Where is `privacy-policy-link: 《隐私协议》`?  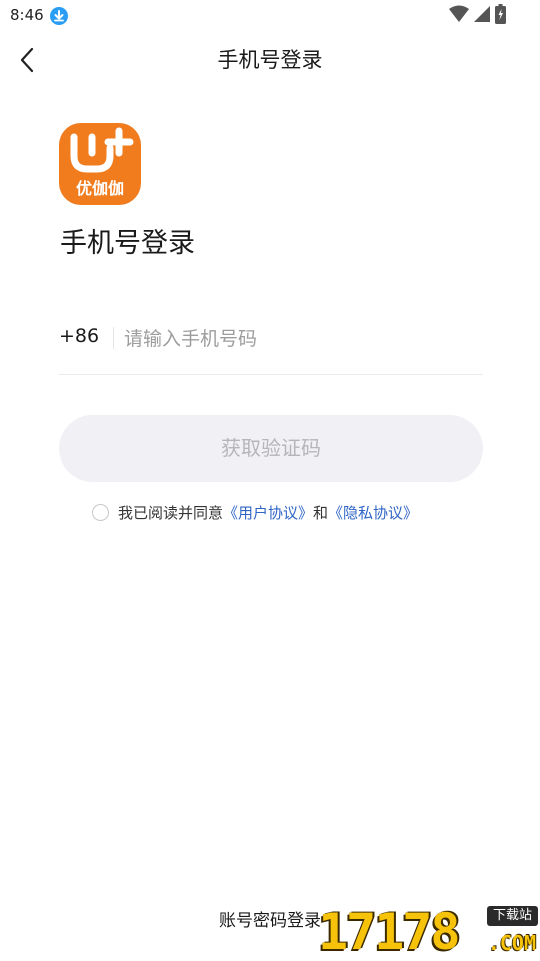
privacy-policy-link: 《隐私协议》 is located at coordinates (373, 512).